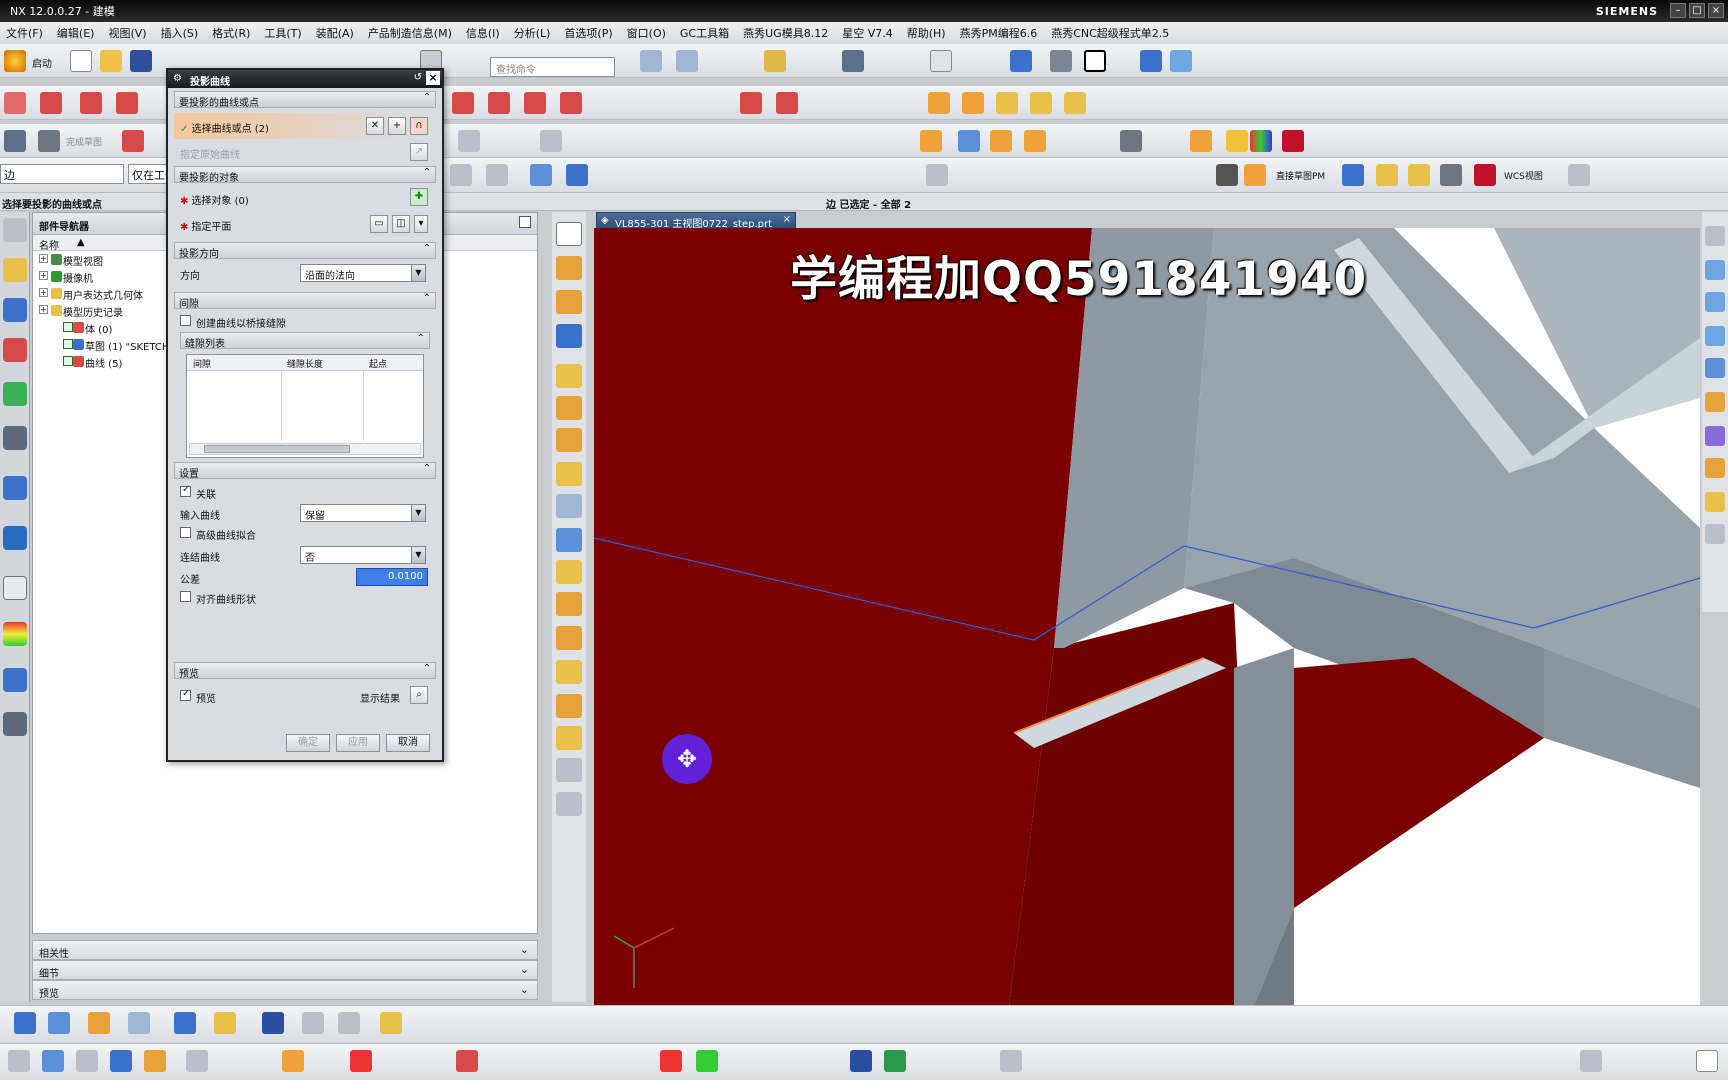 The image size is (1728, 1080). What do you see at coordinates (1451, 175) in the screenshot?
I see `iso-view-icon` at bounding box center [1451, 175].